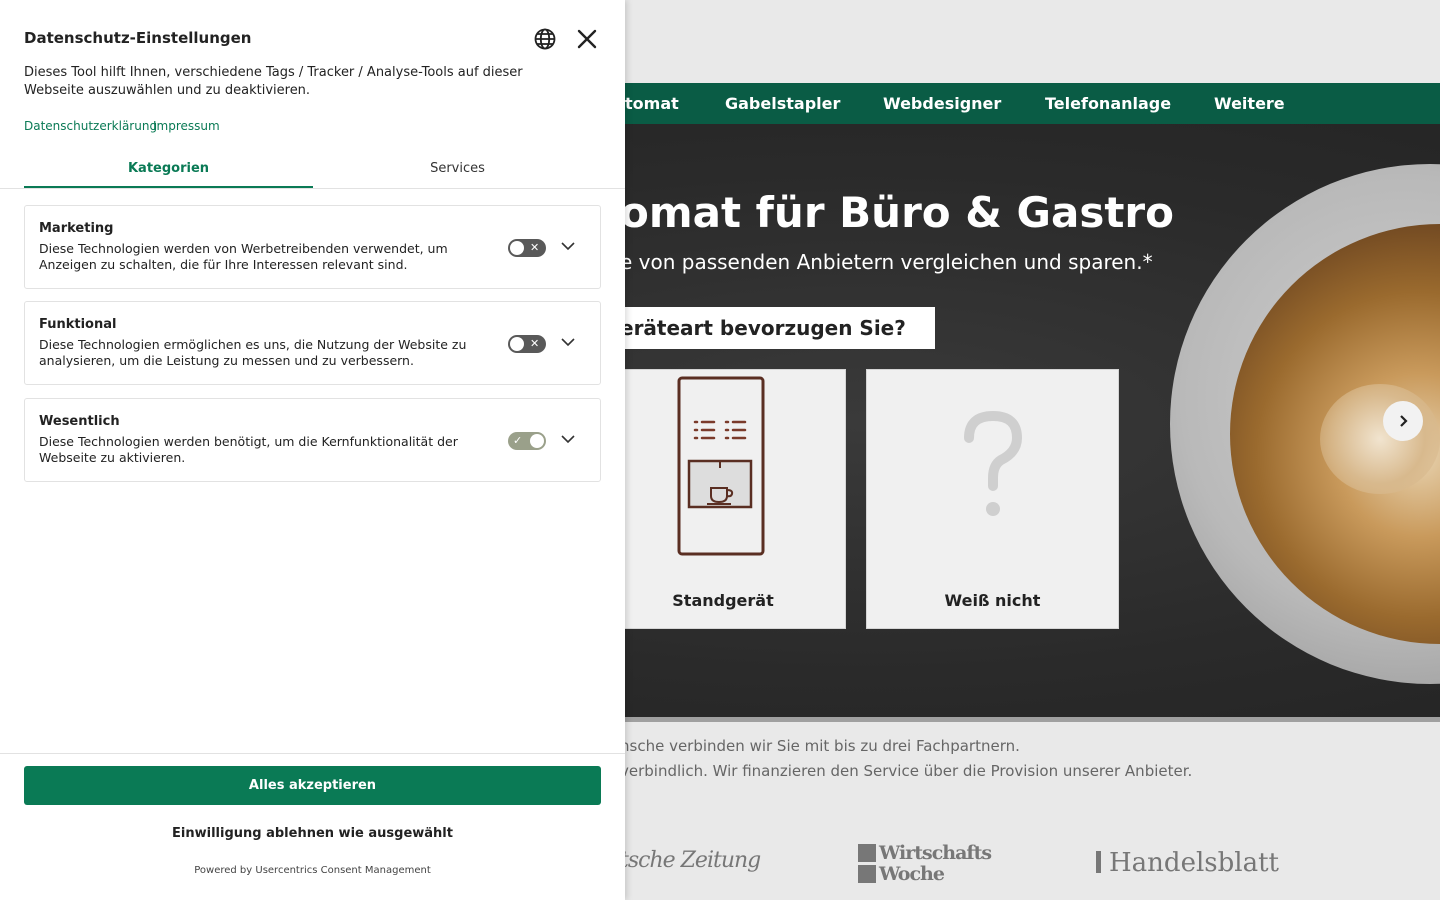  I want to click on question-mark-icon, so click(993, 463).